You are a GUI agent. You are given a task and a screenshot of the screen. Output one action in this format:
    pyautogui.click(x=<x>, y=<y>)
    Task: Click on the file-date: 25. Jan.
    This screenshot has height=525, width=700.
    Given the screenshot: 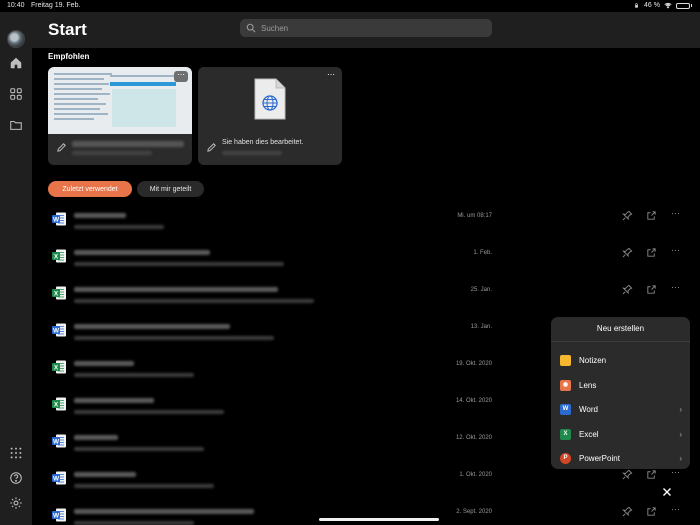 What is the action you would take?
    pyautogui.click(x=481, y=290)
    